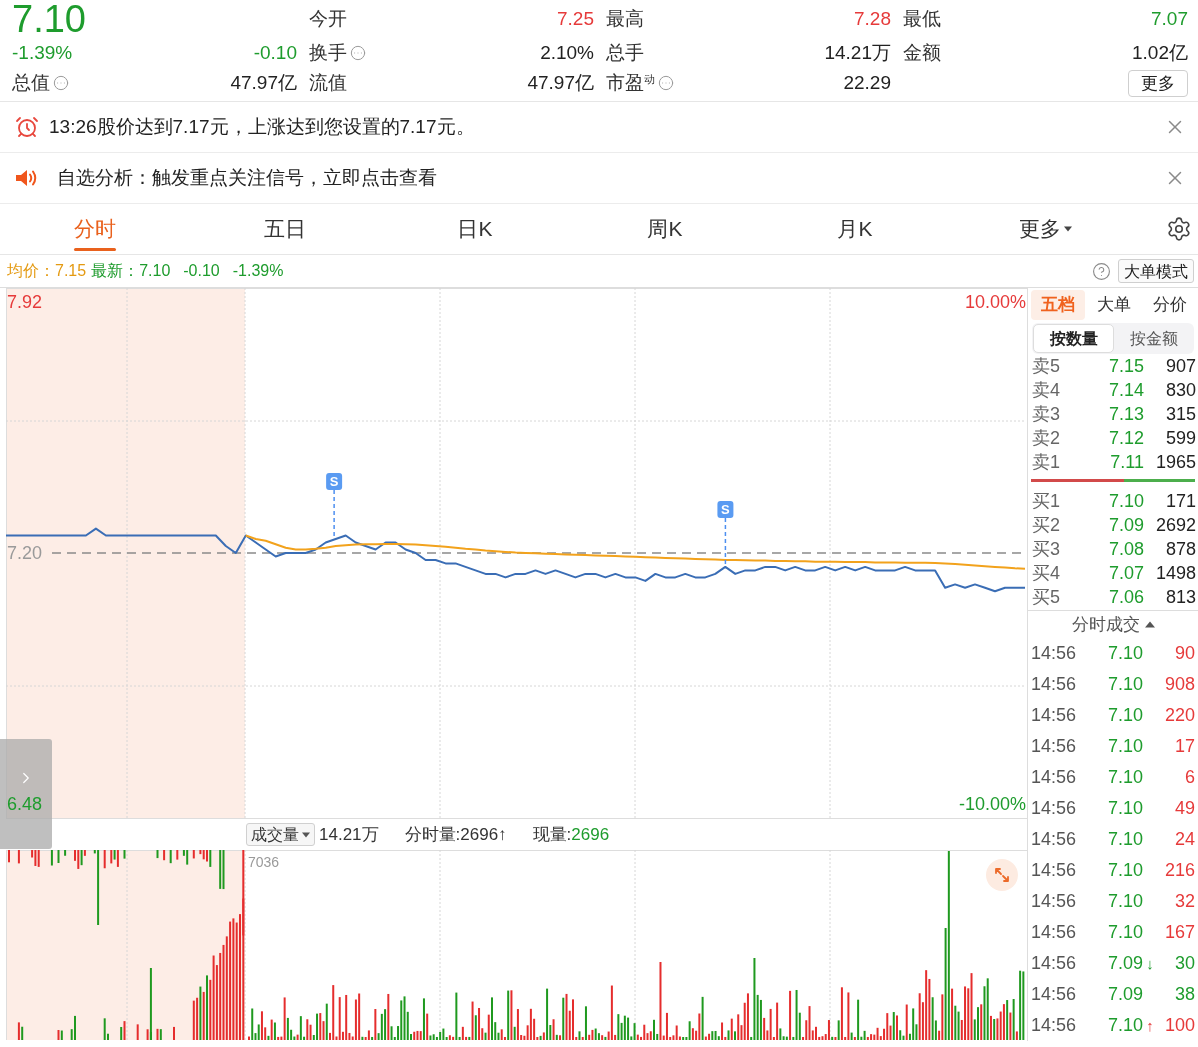  Describe the element at coordinates (1073, 338) in the screenshot. I see `mode-option: 按数量` at that location.